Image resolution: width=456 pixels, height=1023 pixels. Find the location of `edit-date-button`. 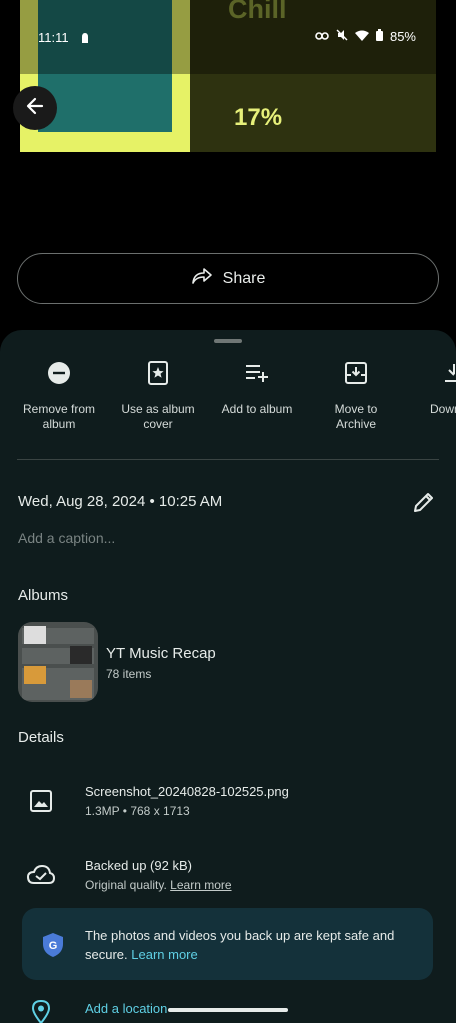

edit-date-button is located at coordinates (424, 504).